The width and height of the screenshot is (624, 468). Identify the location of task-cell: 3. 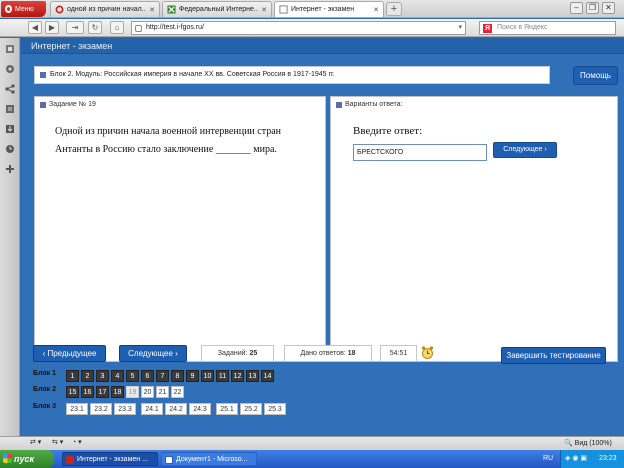
(102, 376).